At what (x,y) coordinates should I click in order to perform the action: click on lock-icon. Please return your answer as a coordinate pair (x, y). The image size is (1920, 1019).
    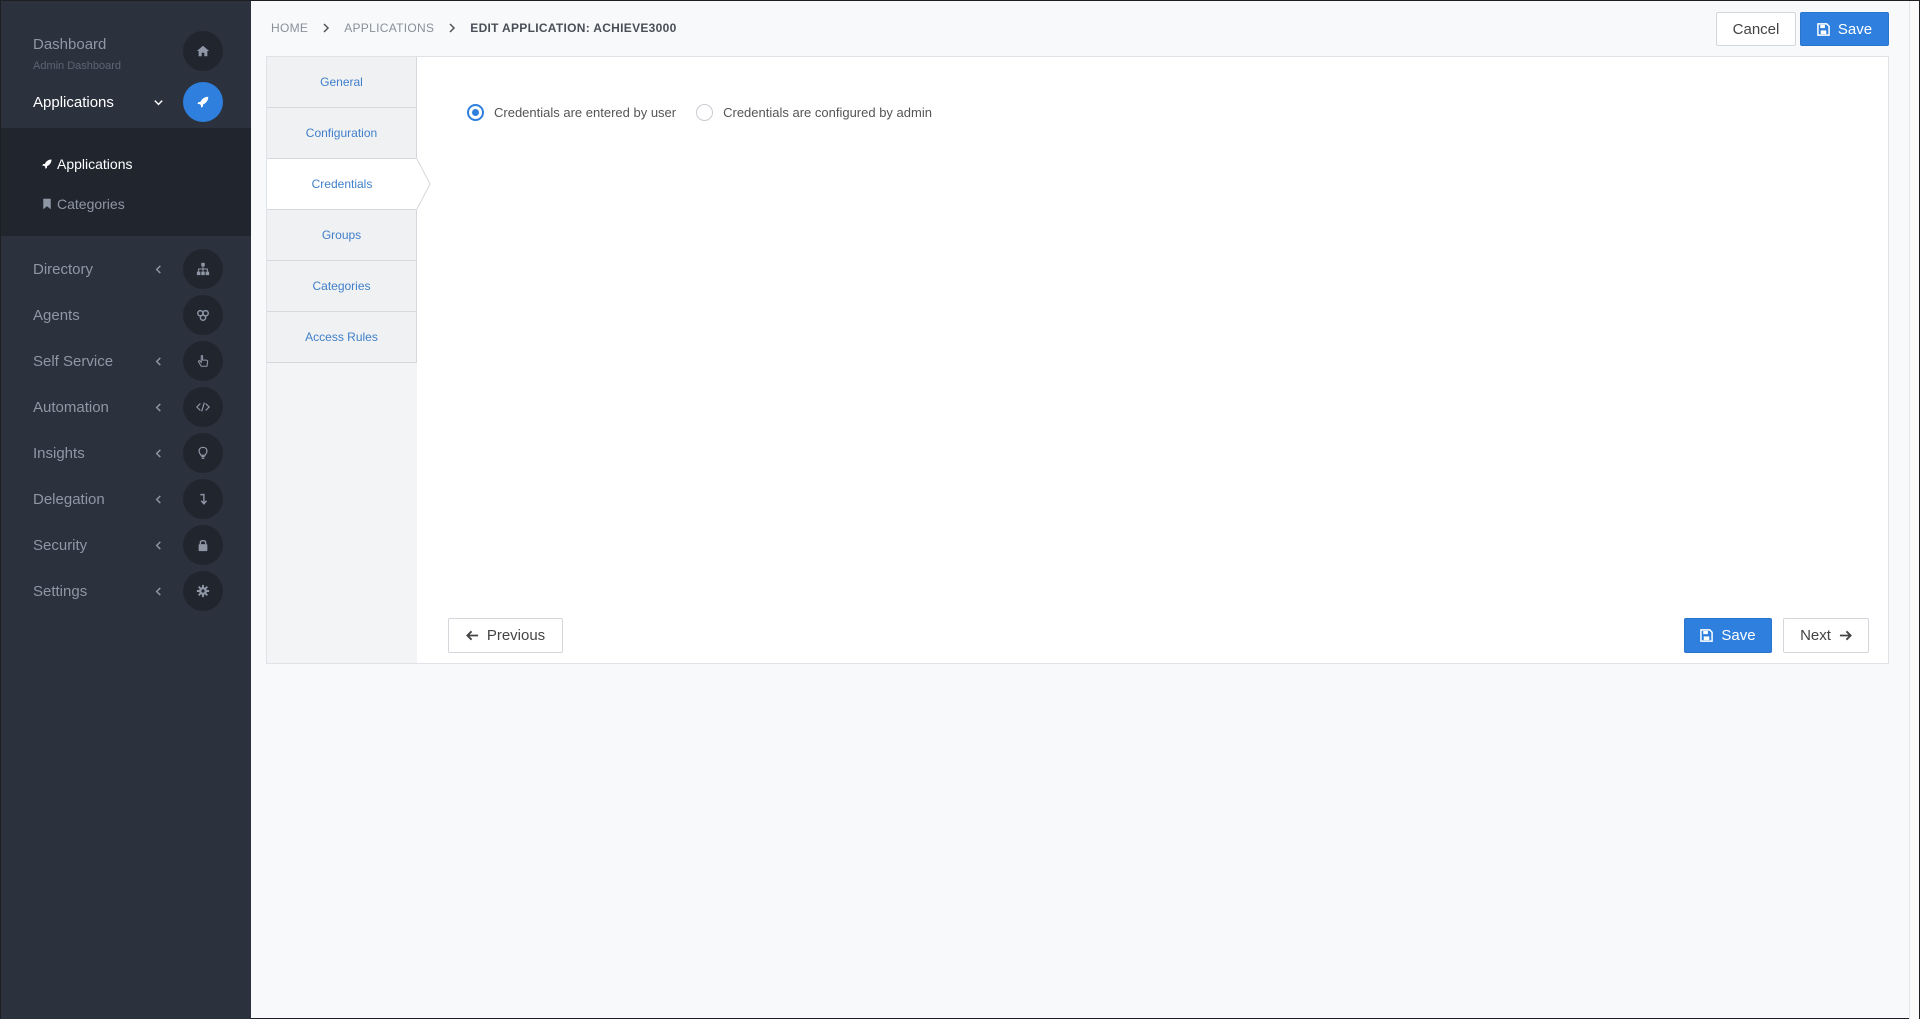
    Looking at the image, I should click on (203, 545).